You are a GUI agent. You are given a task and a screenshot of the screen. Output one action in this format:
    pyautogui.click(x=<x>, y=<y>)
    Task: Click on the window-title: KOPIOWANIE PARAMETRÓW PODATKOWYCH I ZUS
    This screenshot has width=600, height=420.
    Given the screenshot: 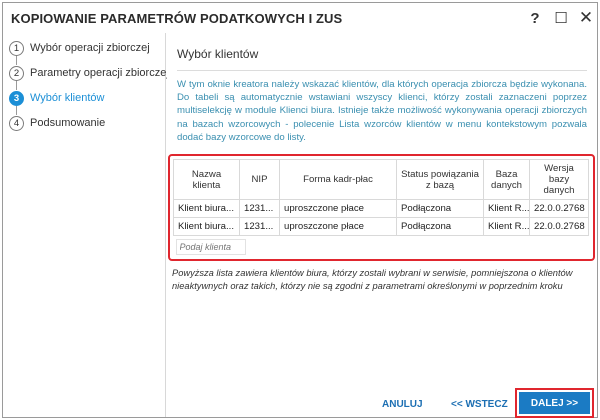 What is the action you would take?
    pyautogui.click(x=177, y=18)
    